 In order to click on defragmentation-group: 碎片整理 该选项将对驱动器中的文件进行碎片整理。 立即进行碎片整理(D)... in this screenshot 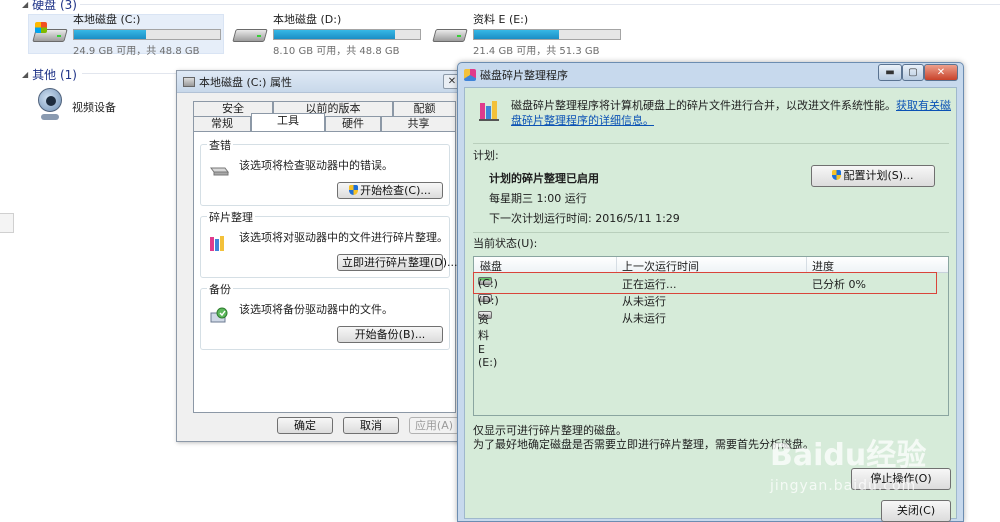, I will do `click(329, 243)`.